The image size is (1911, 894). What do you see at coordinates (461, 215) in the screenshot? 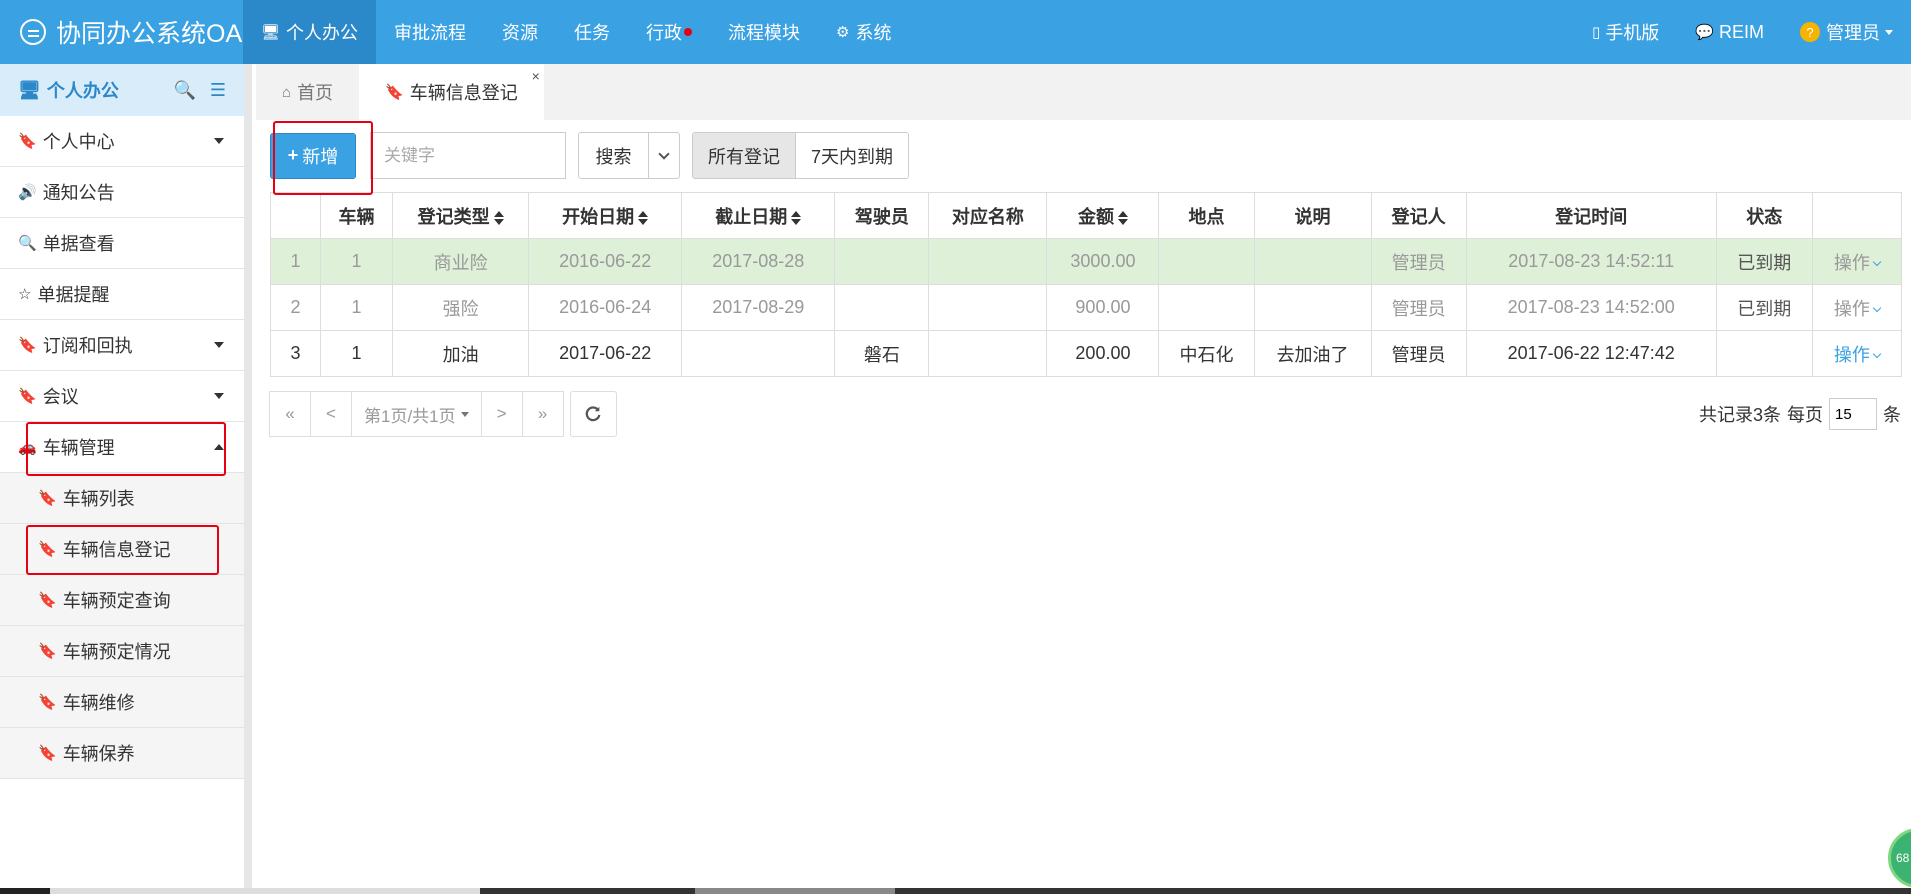
I see `col-type: 登记类型` at bounding box center [461, 215].